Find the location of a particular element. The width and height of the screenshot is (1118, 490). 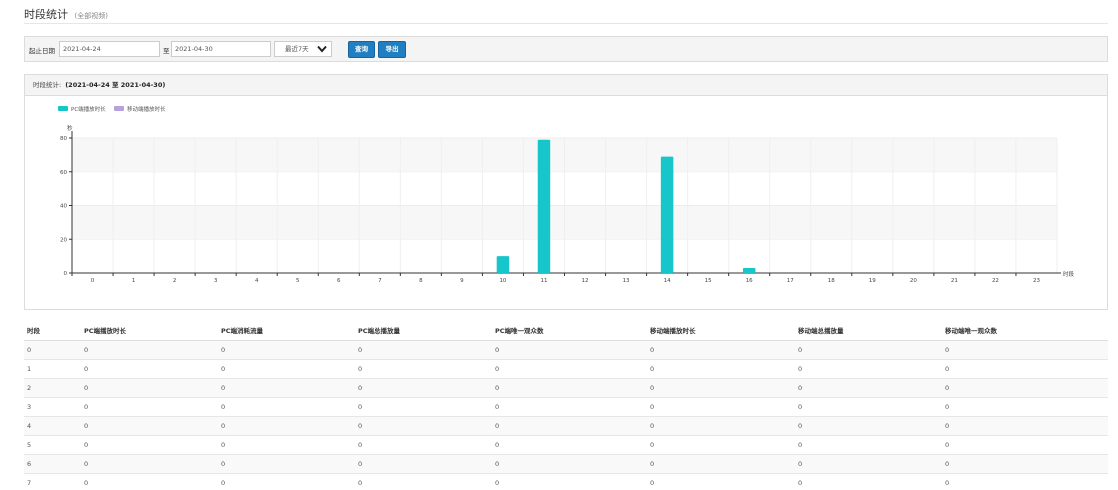

x-tick-label: 18 is located at coordinates (831, 281).